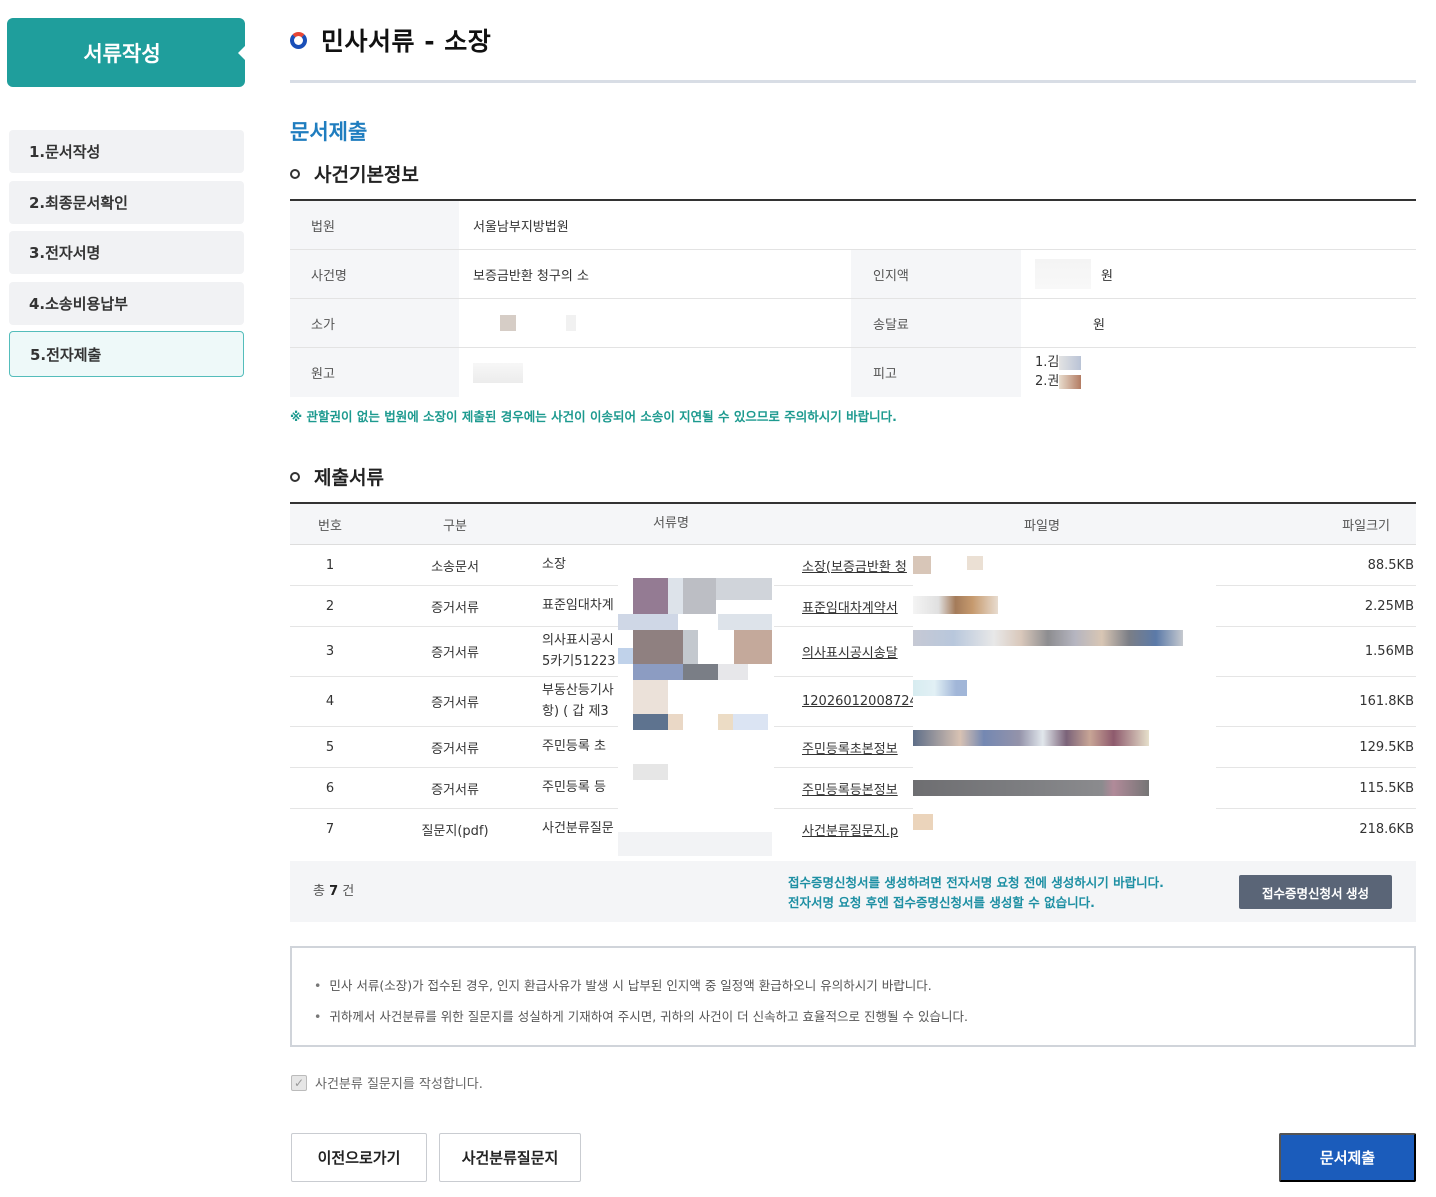  Describe the element at coordinates (1389, 606) in the screenshot. I see `row-file-size: 2.25MB` at that location.